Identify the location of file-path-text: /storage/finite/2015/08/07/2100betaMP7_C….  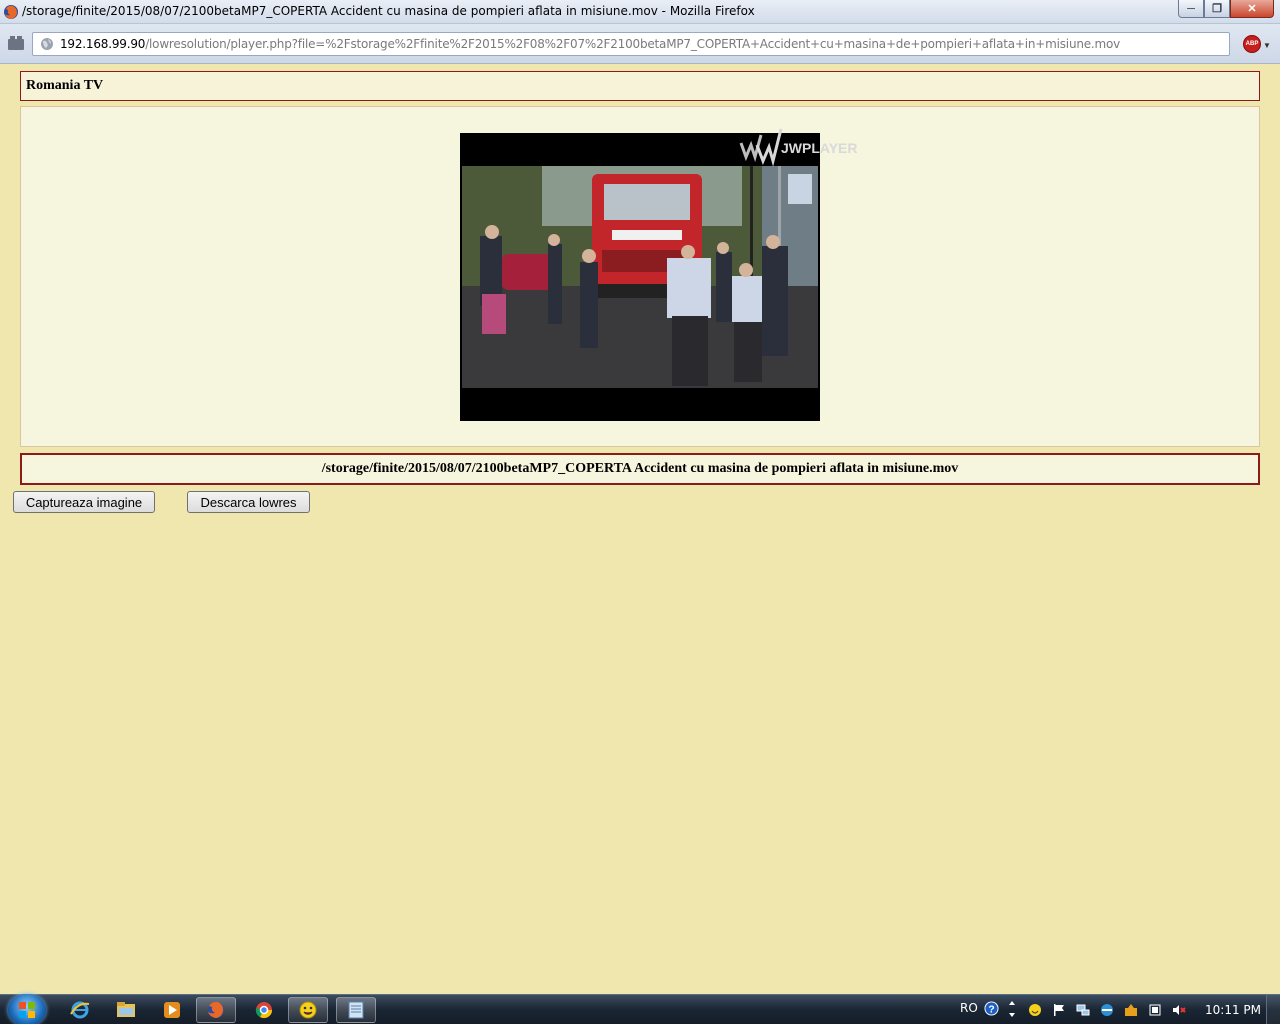
(640, 468).